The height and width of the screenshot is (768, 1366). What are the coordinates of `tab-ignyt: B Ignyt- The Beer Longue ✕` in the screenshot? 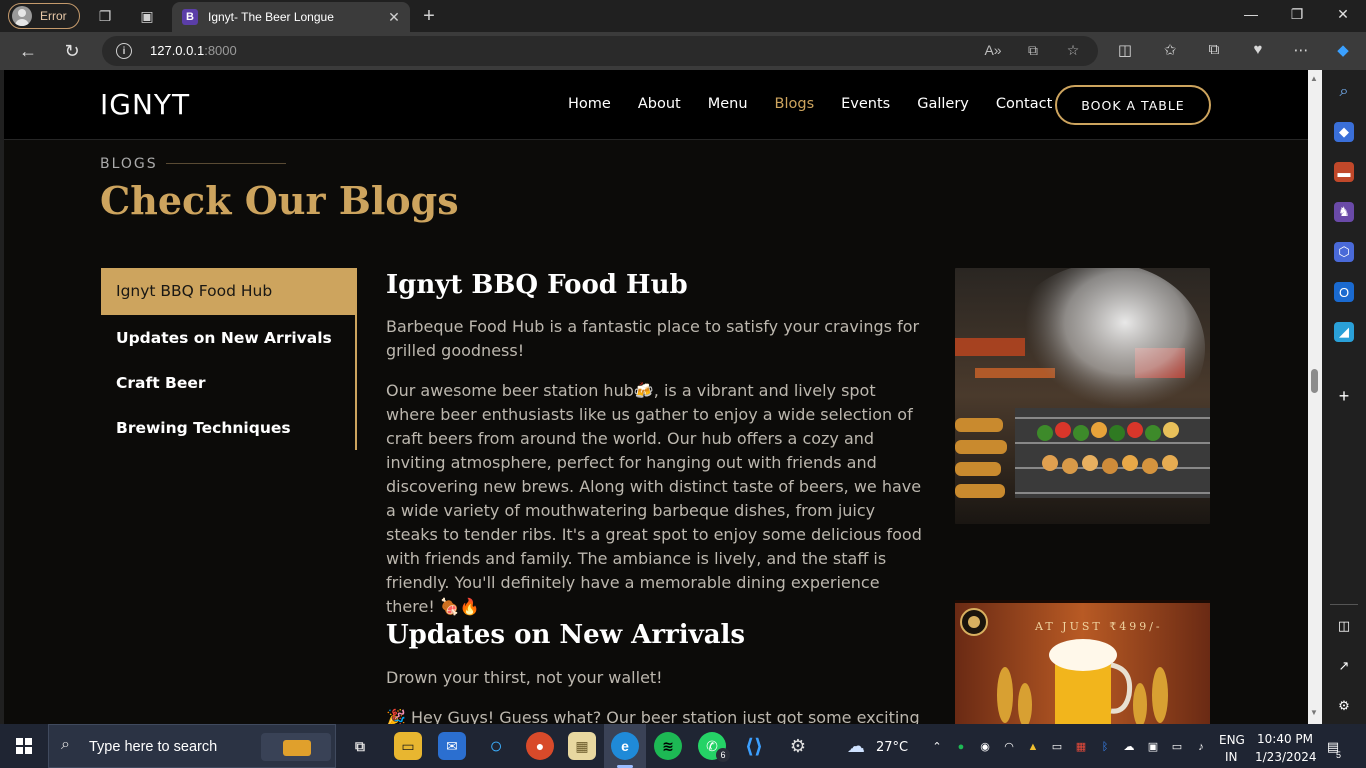 It's located at (291, 17).